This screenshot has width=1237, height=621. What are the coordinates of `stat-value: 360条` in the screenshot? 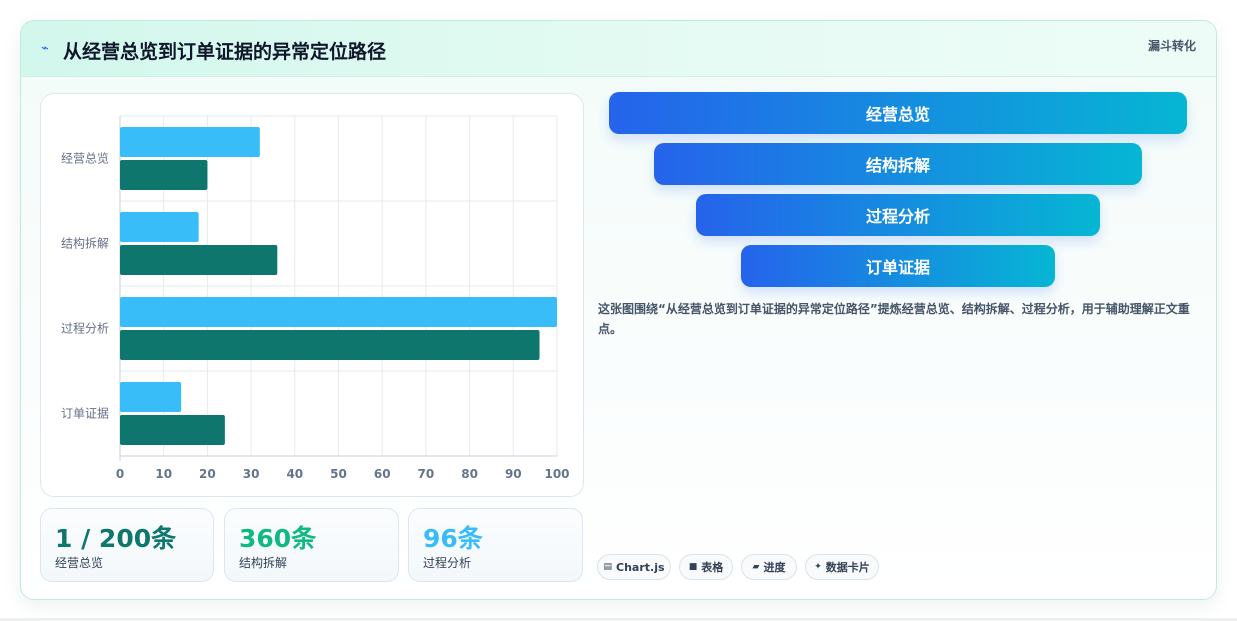 It's located at (278, 538).